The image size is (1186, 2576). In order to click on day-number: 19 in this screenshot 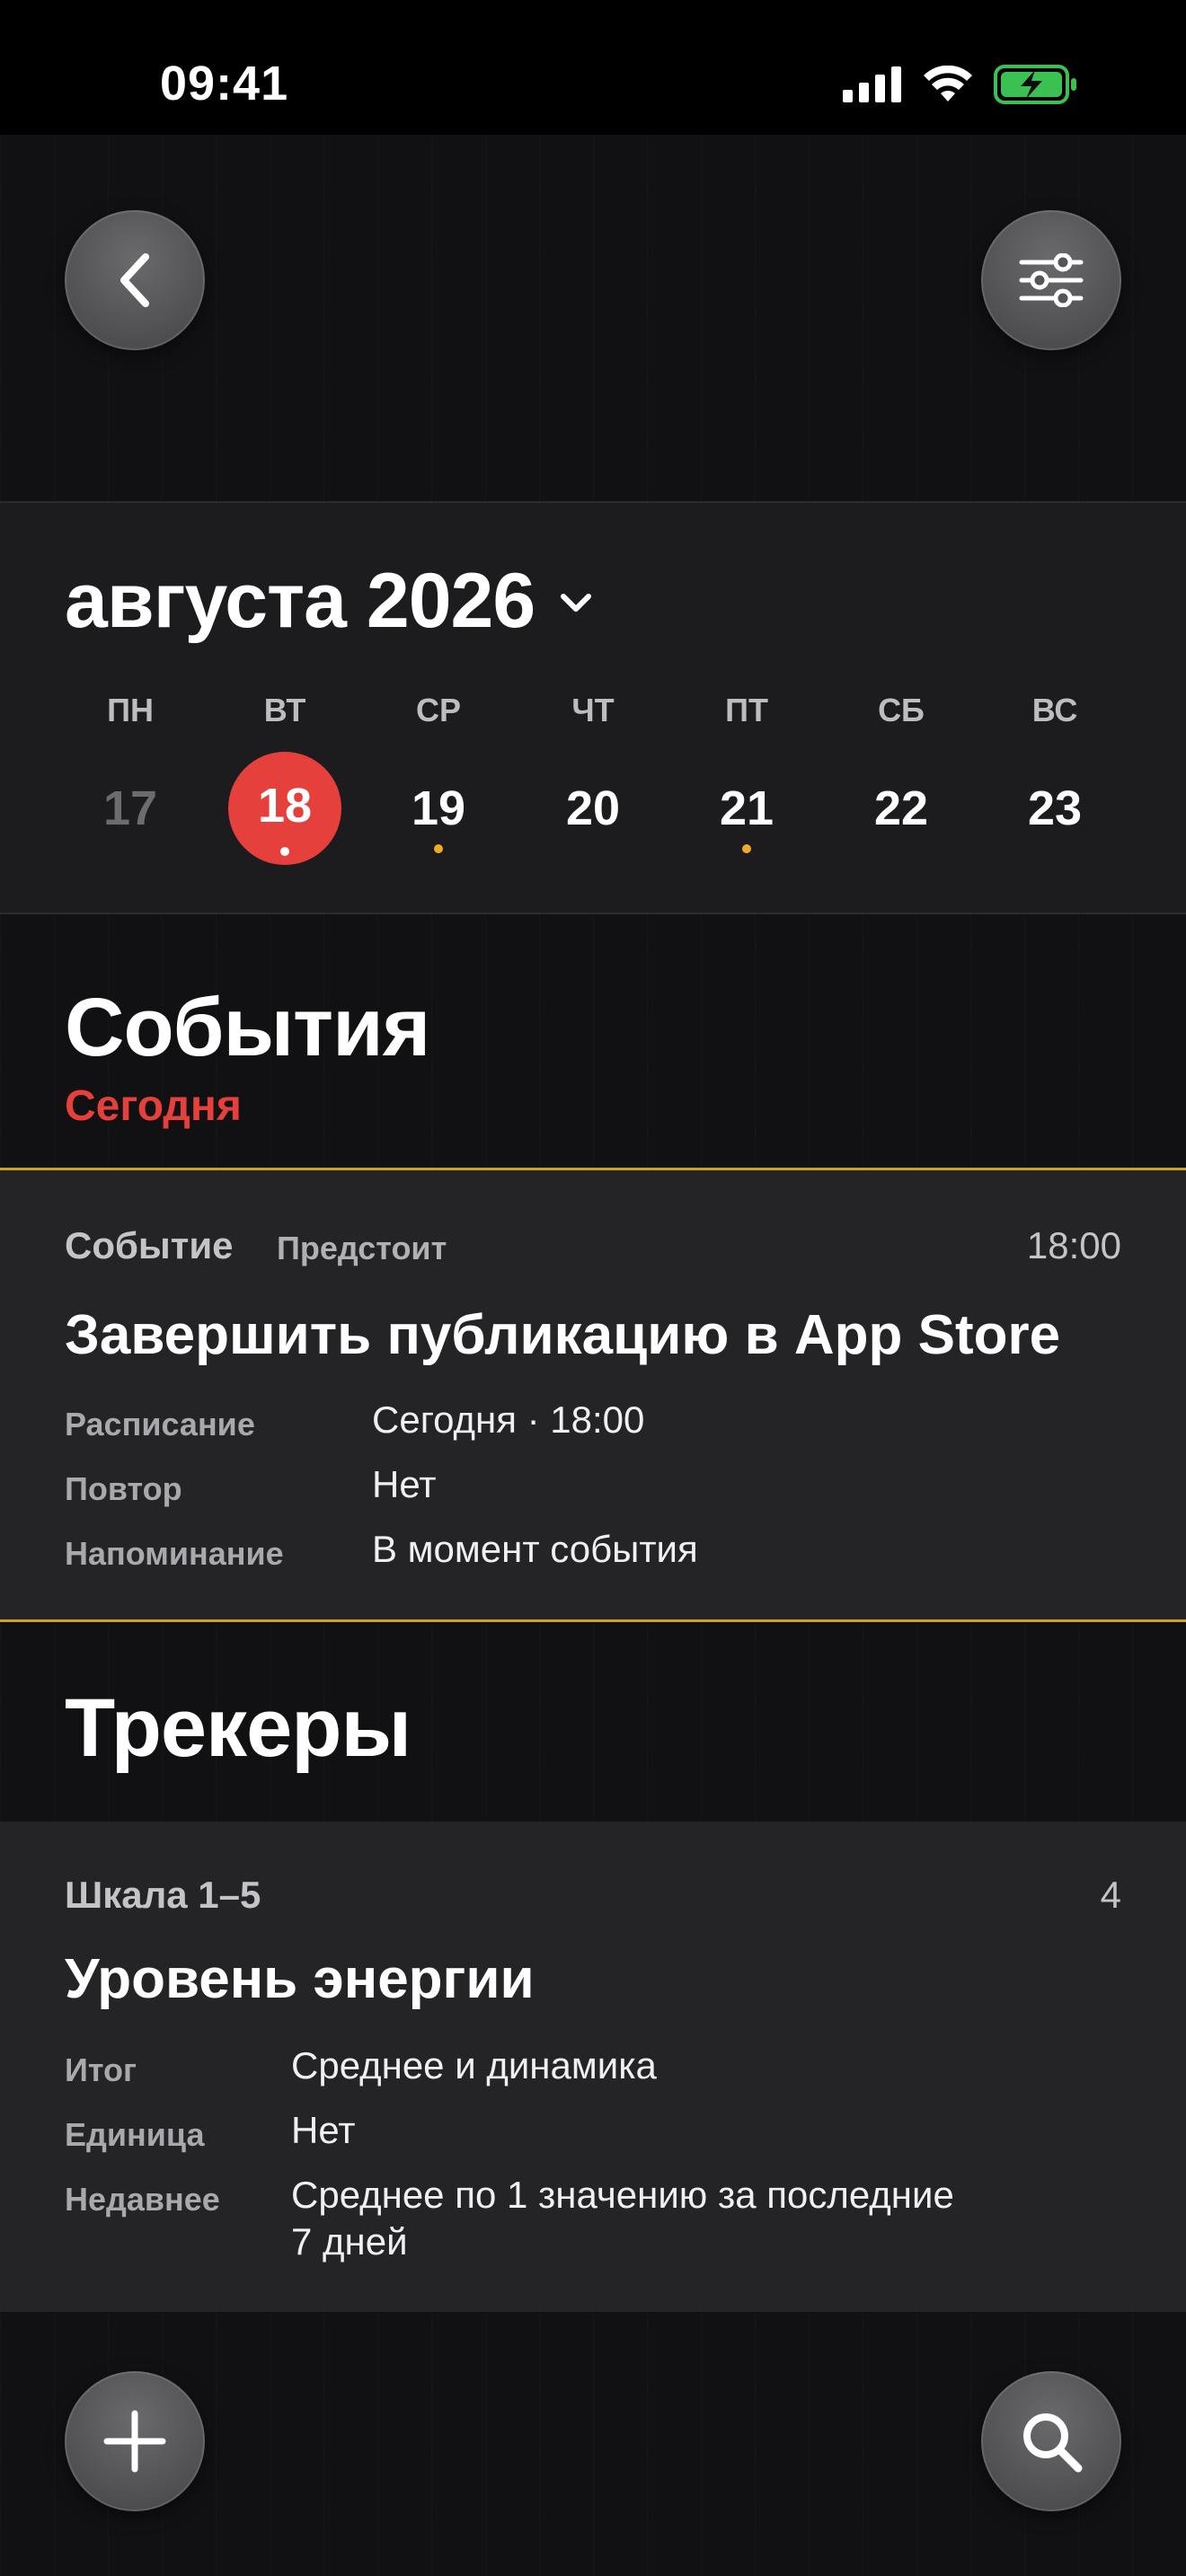, I will do `click(438, 808)`.